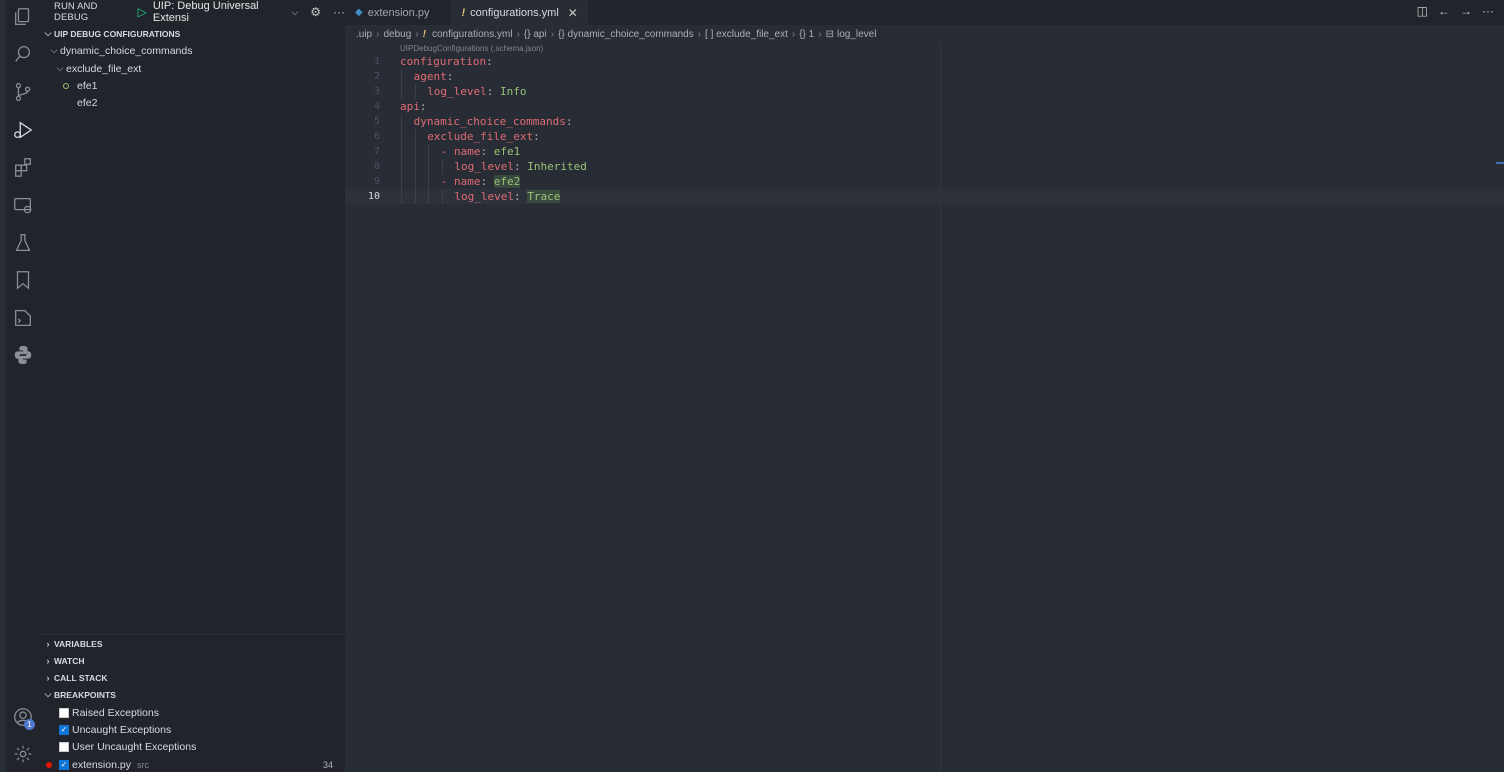 The width and height of the screenshot is (1504, 772). Describe the element at coordinates (1466, 11) in the screenshot. I see `go-forward-icon: →` at that location.